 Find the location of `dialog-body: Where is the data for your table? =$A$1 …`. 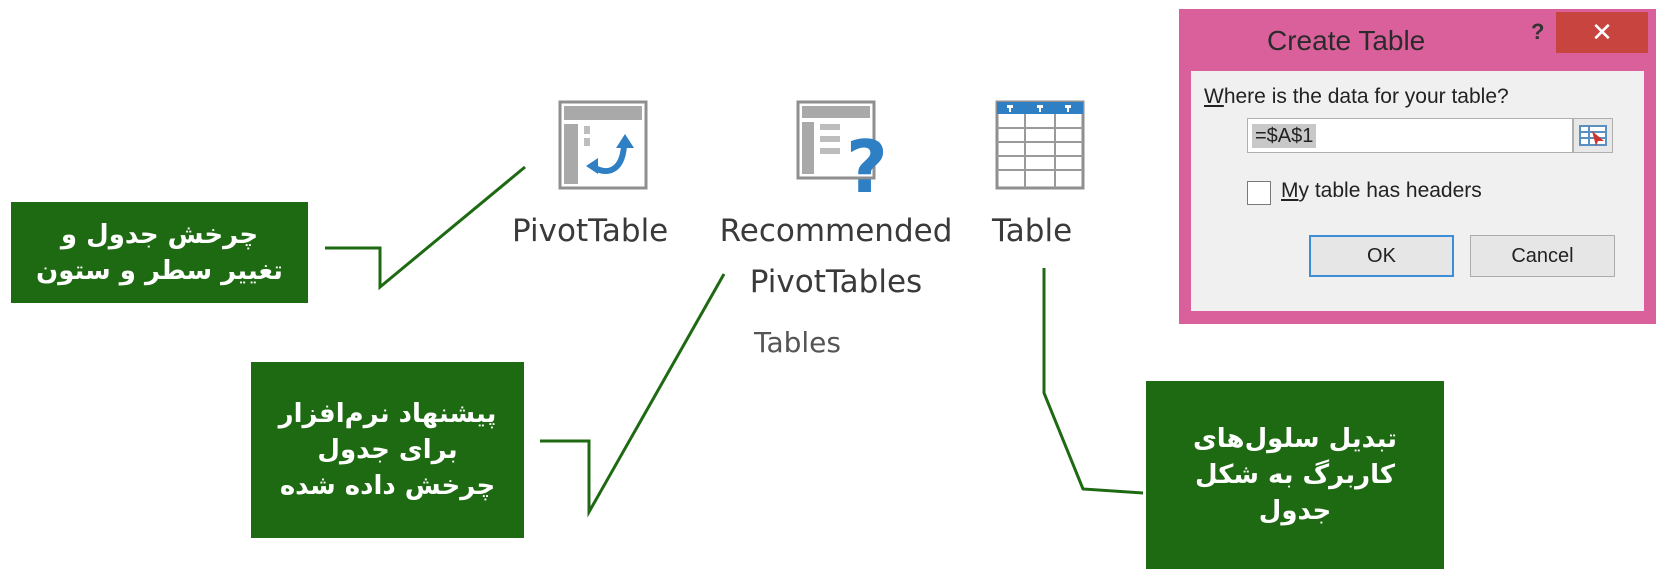

dialog-body: Where is the data for your table? =$A$1 … is located at coordinates (1417, 191).